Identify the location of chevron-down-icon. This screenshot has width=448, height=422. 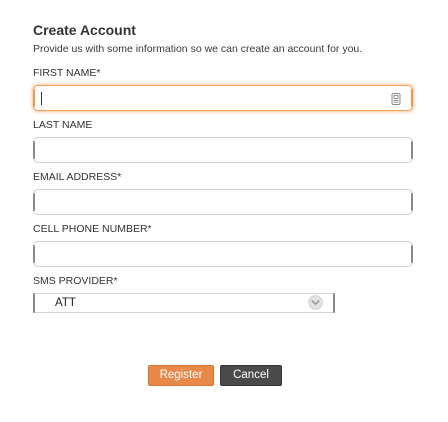
(315, 302).